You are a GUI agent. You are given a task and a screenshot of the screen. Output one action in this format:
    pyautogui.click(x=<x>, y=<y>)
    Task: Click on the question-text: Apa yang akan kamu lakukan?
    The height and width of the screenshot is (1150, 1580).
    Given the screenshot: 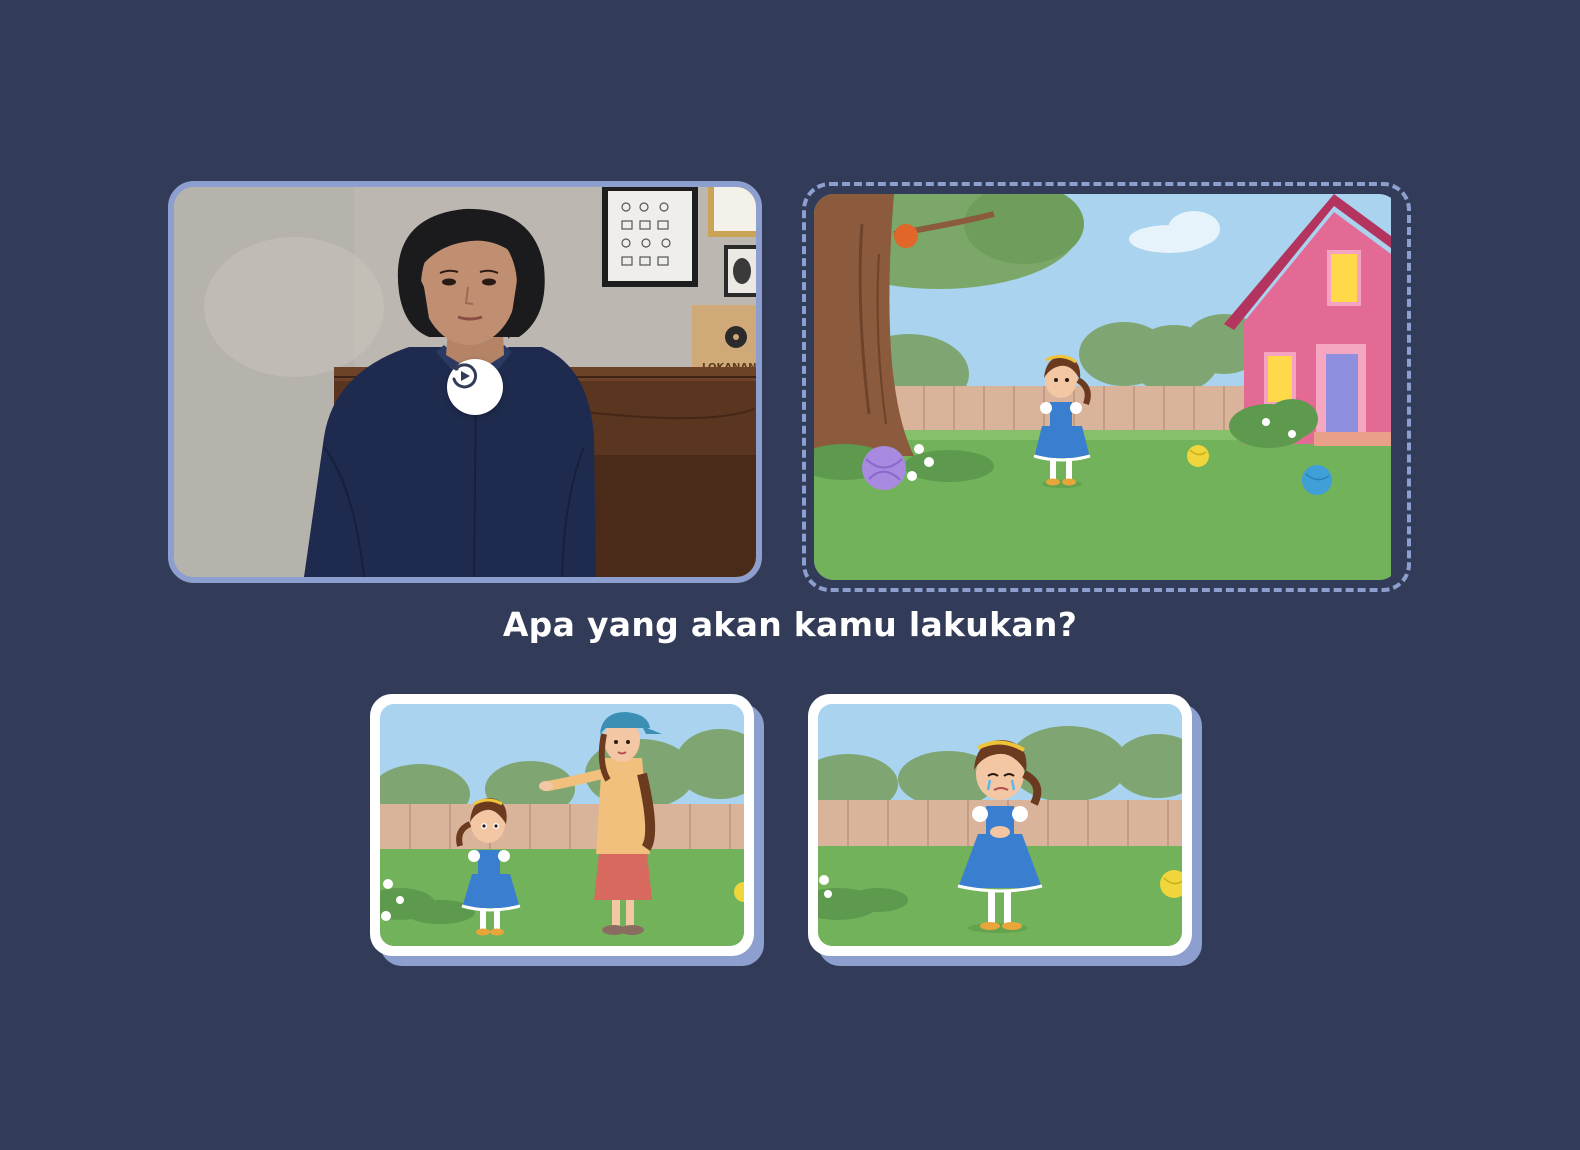 What is the action you would take?
    pyautogui.click(x=790, y=624)
    